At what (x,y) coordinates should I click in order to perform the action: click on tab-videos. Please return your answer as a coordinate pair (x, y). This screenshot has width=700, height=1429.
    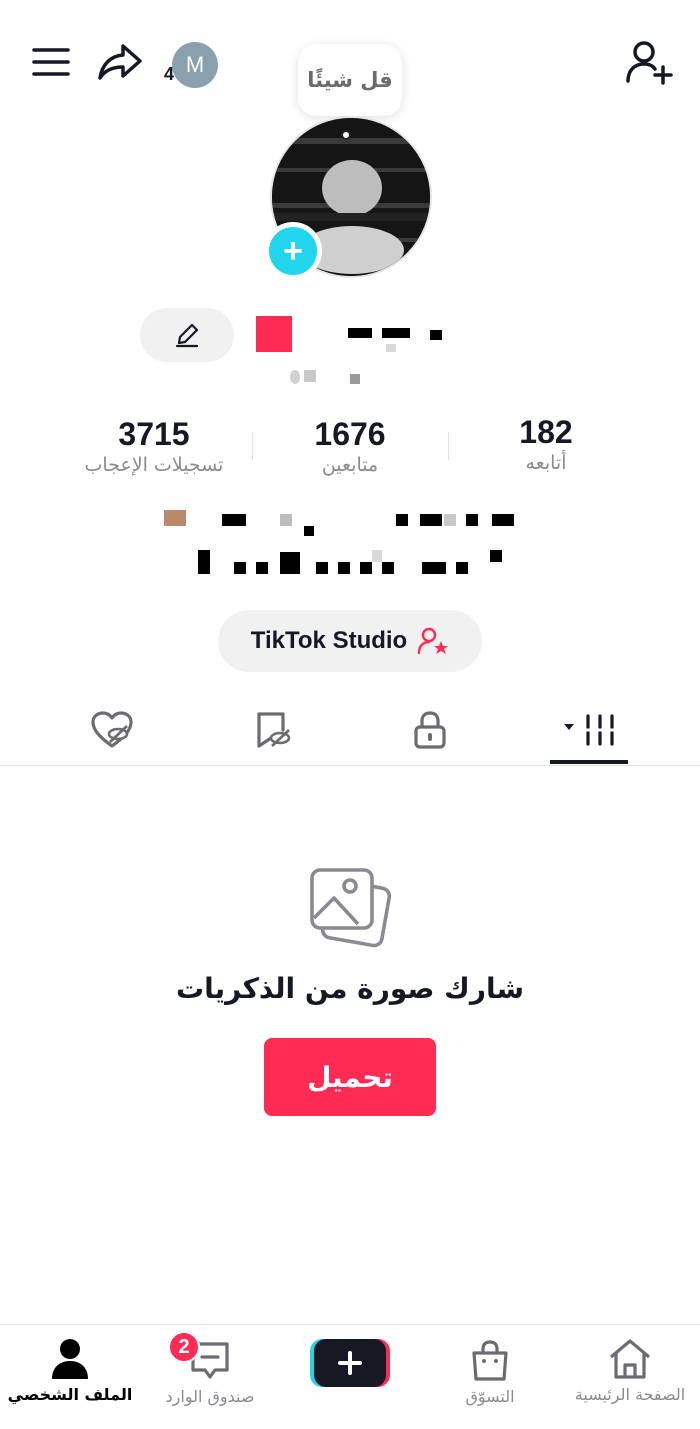
    Looking at the image, I should click on (589, 730).